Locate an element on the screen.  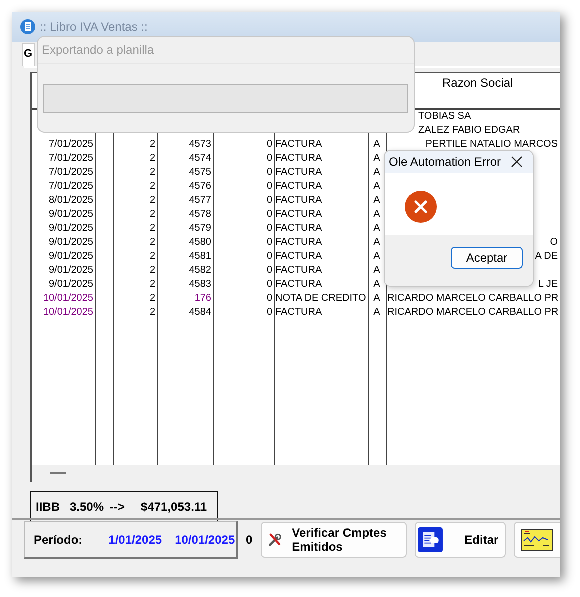
chart-button is located at coordinates (537, 540).